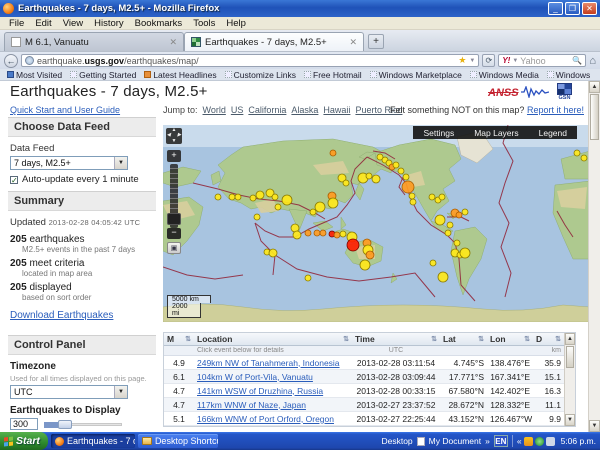 This screenshot has height=450, width=600. What do you see at coordinates (69, 163) in the screenshot?
I see `data-feed-select: 7 days, M2.5+ ▼` at bounding box center [69, 163].